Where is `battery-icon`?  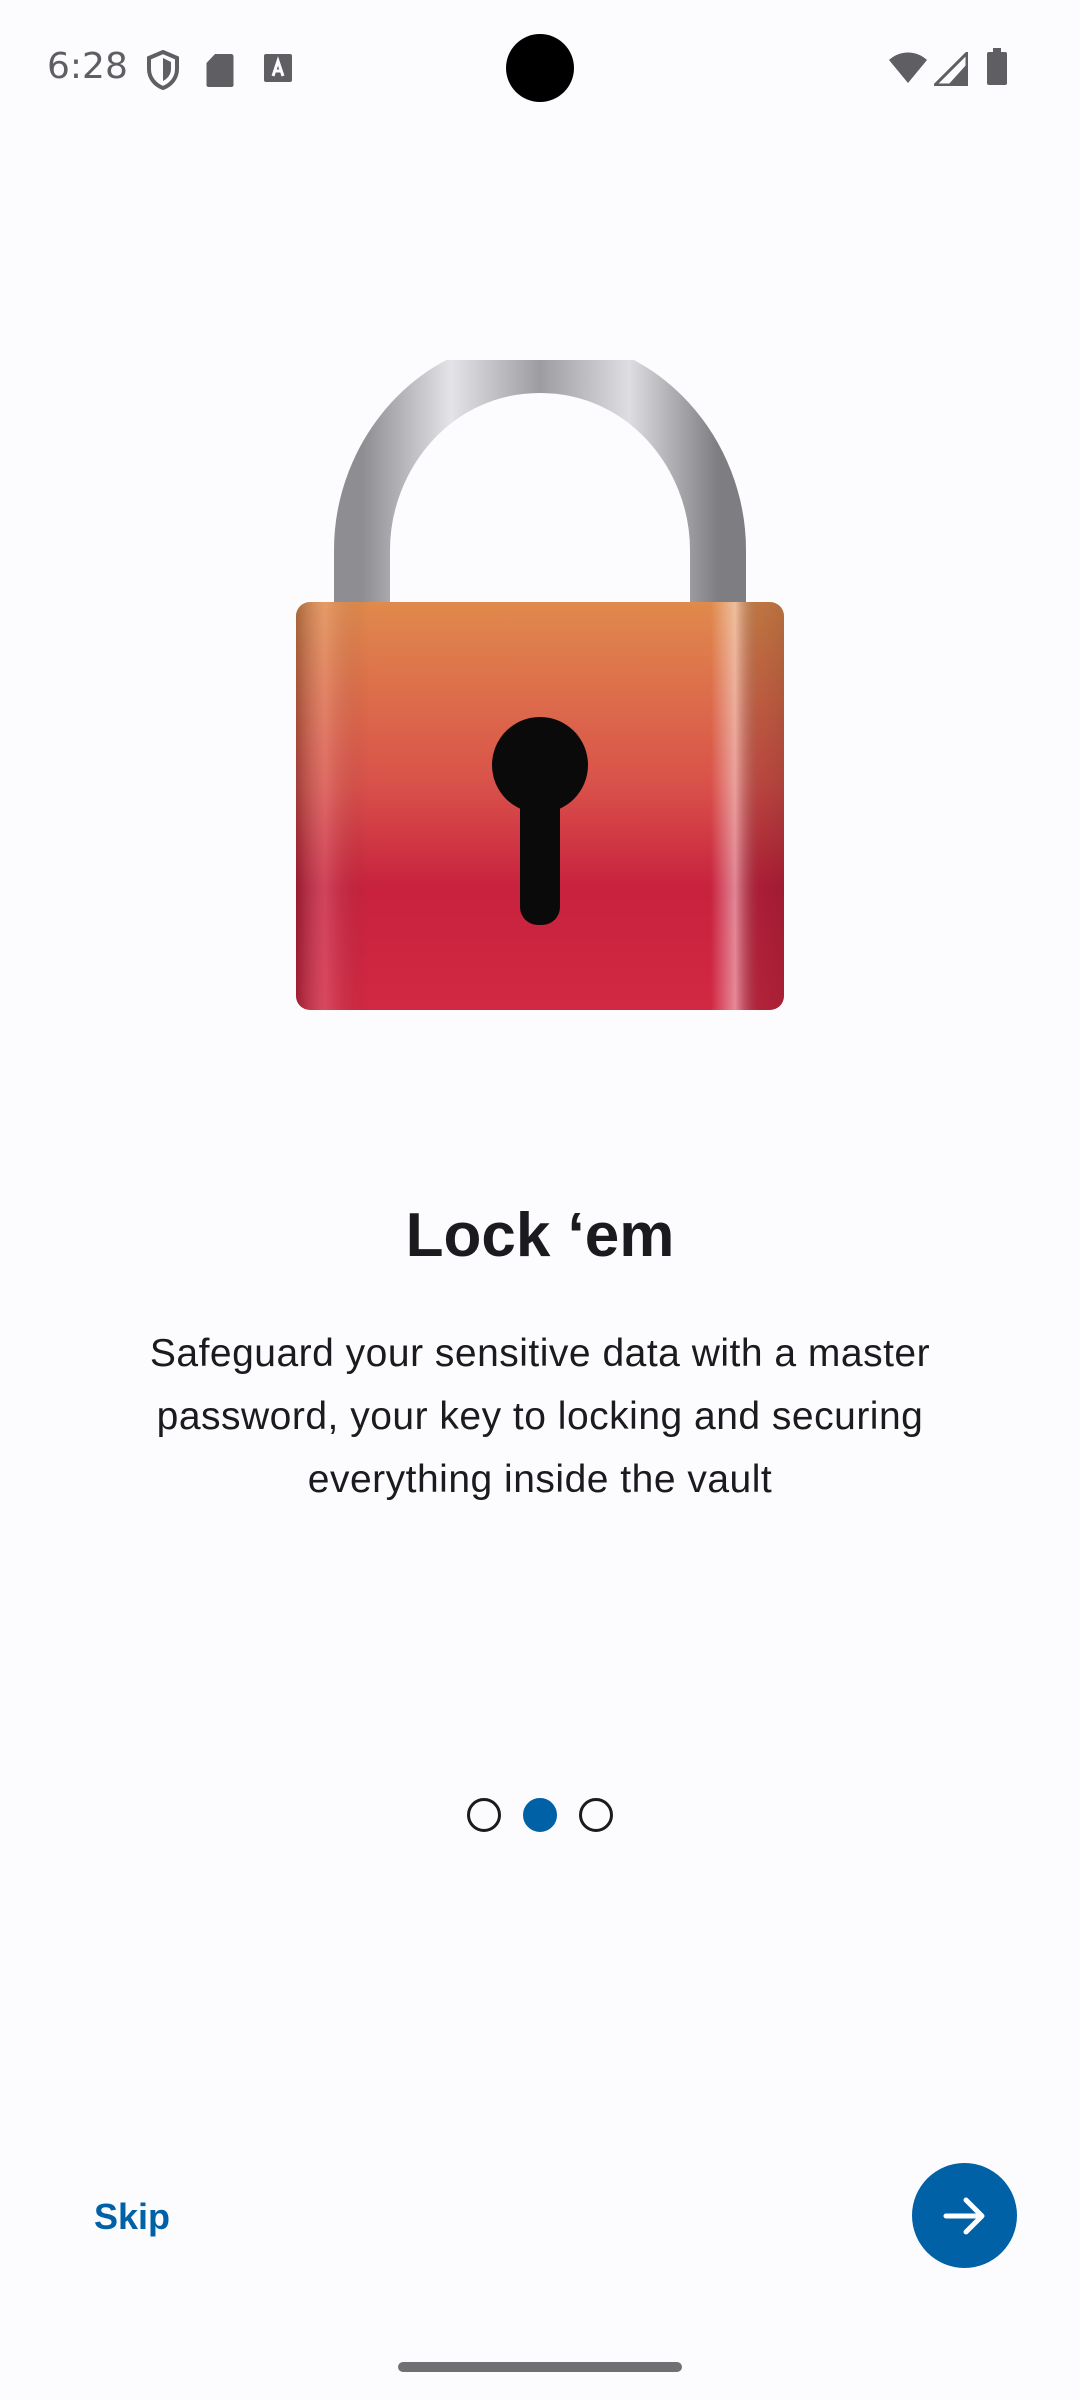
battery-icon is located at coordinates (997, 69).